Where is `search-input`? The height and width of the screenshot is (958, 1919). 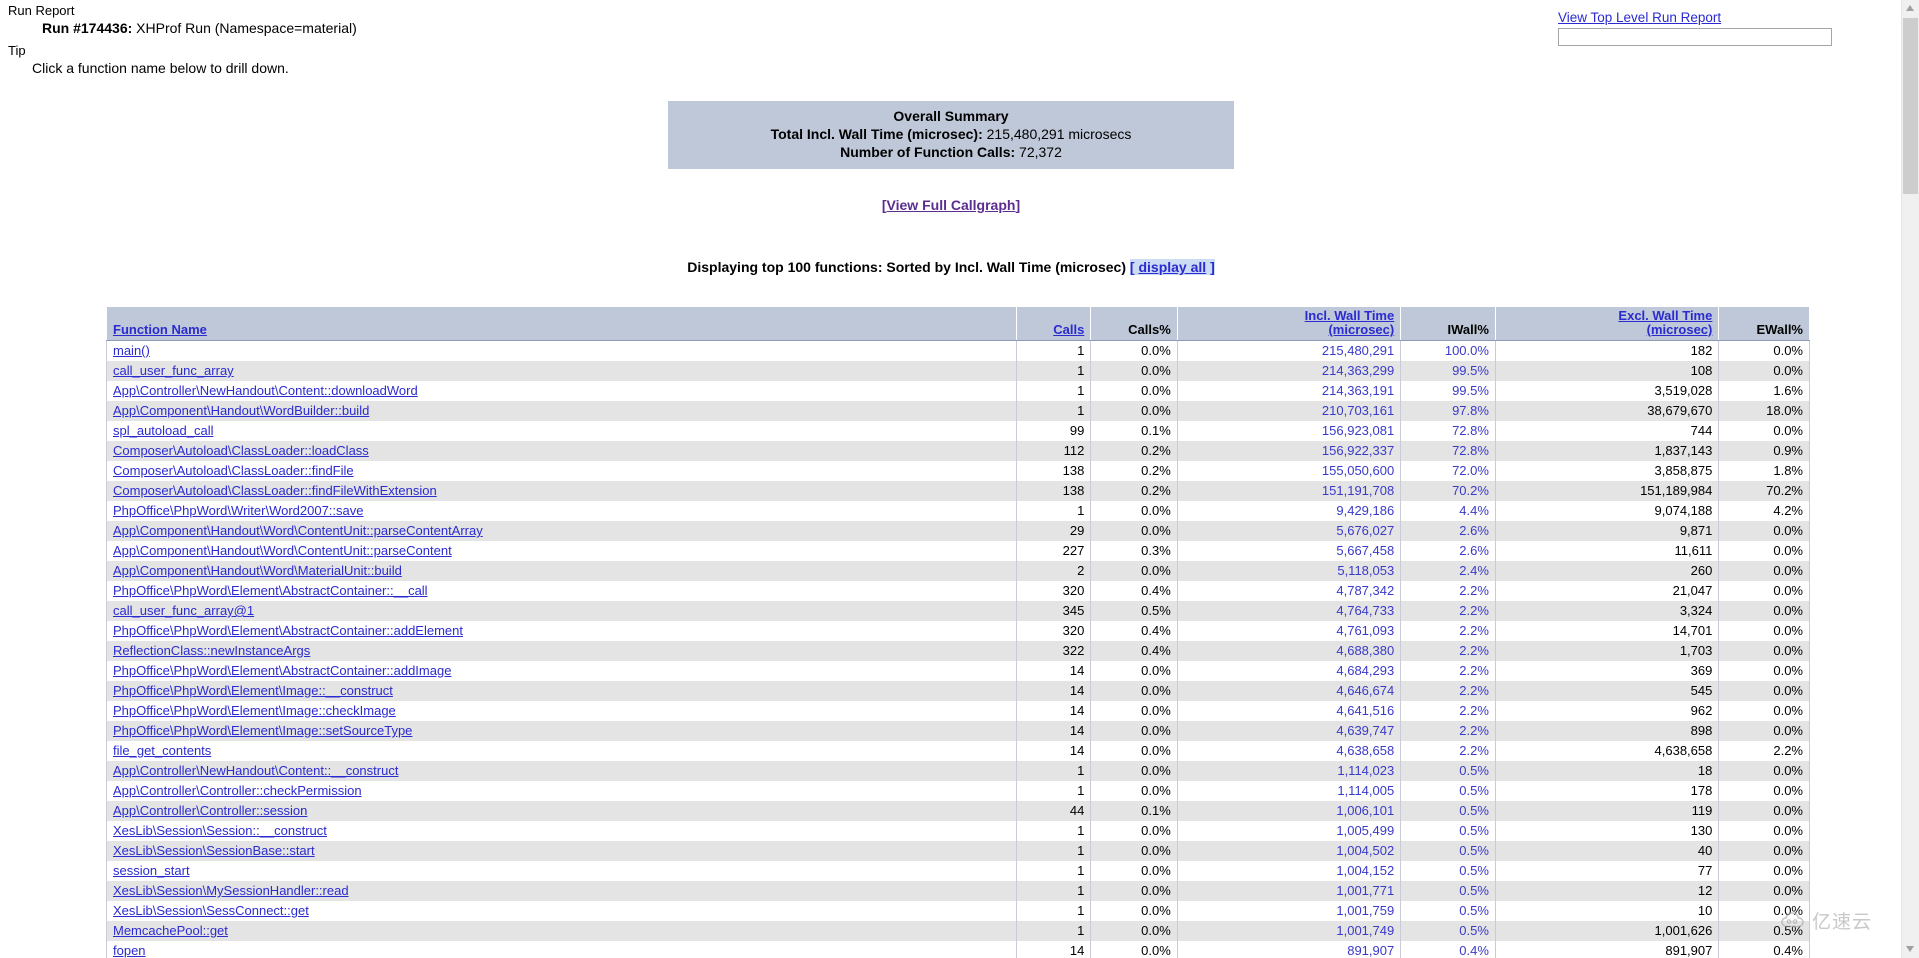
search-input is located at coordinates (1695, 37).